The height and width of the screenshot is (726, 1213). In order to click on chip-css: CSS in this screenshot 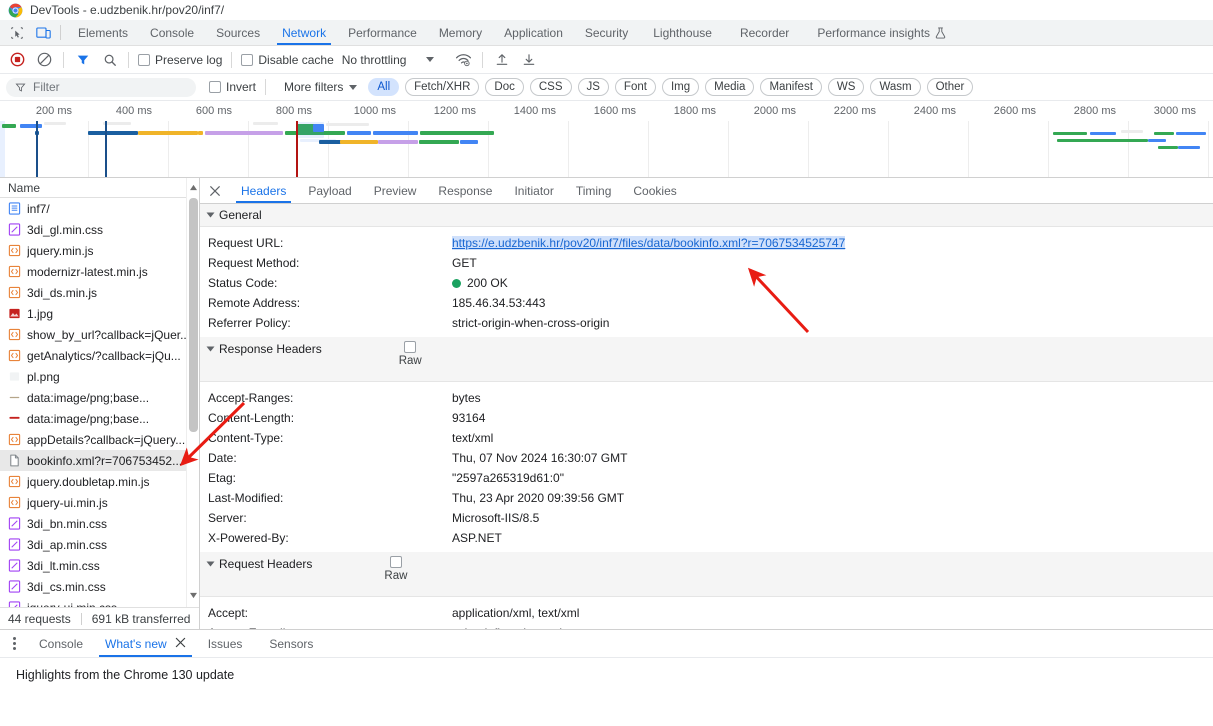, I will do `click(550, 87)`.